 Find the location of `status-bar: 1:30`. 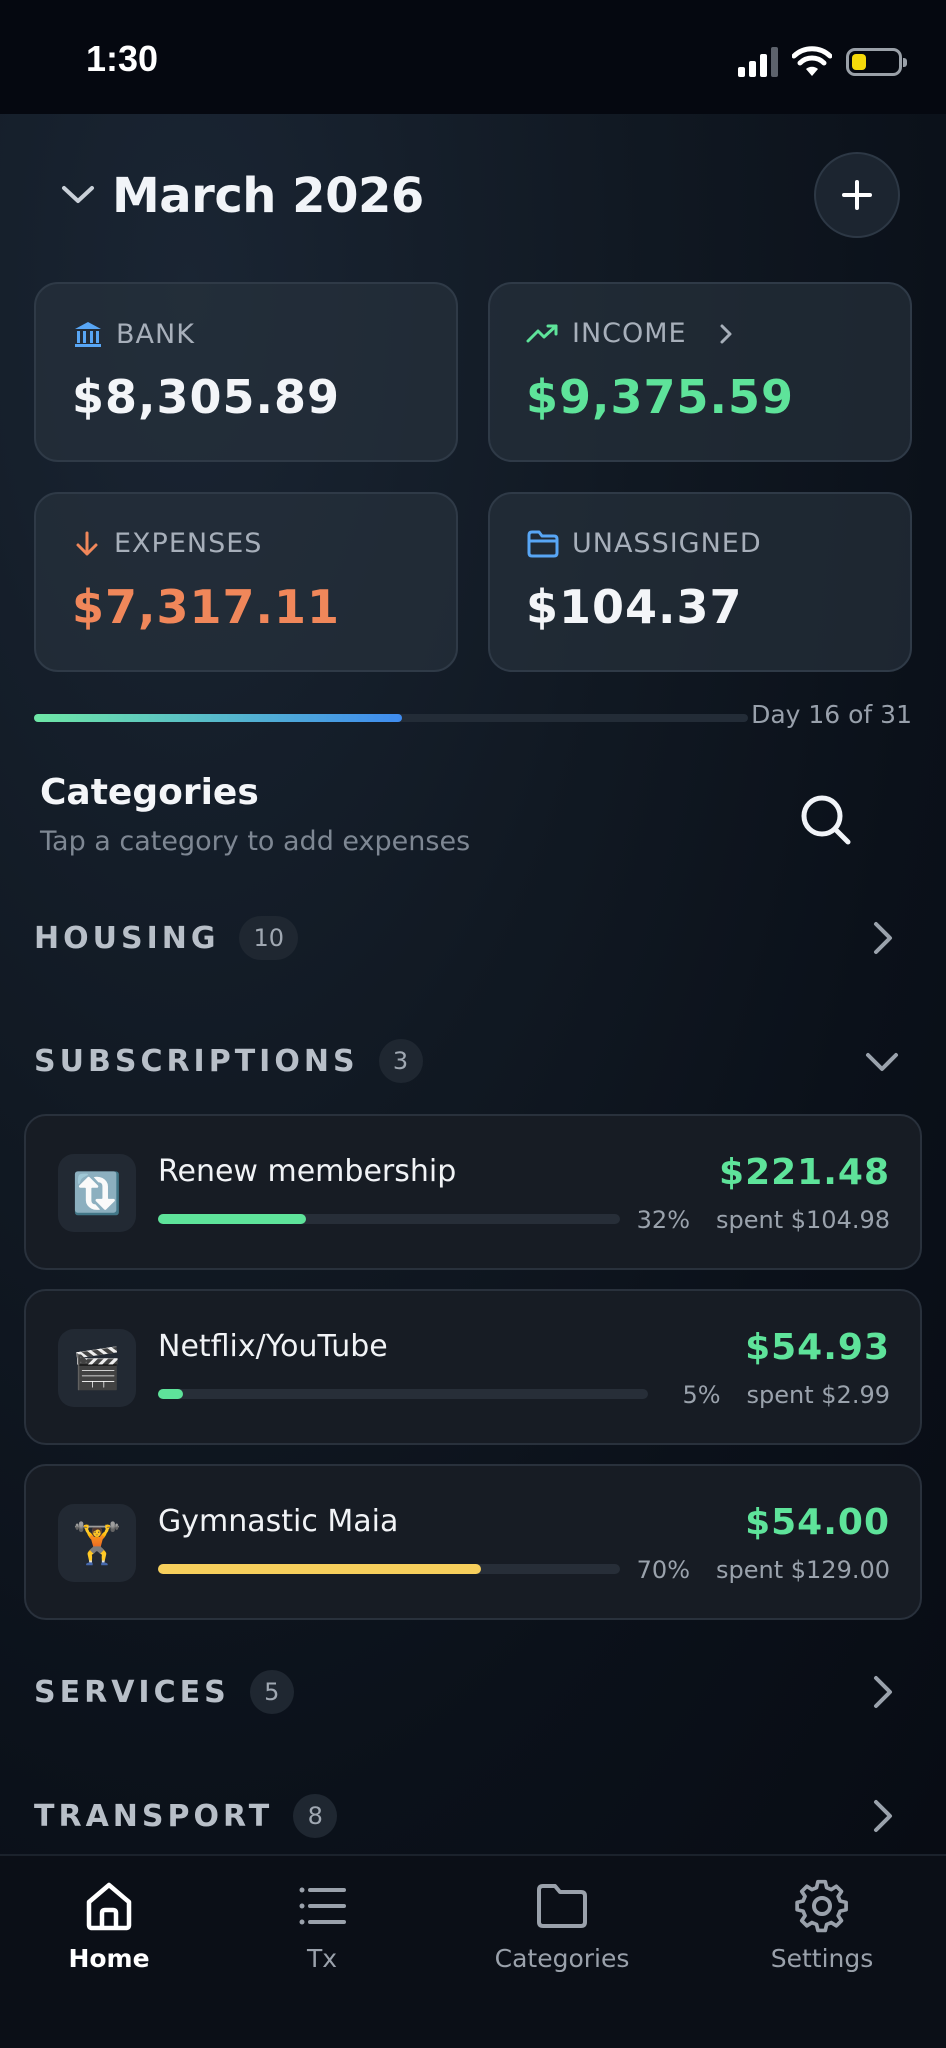

status-bar: 1:30 is located at coordinates (473, 57).